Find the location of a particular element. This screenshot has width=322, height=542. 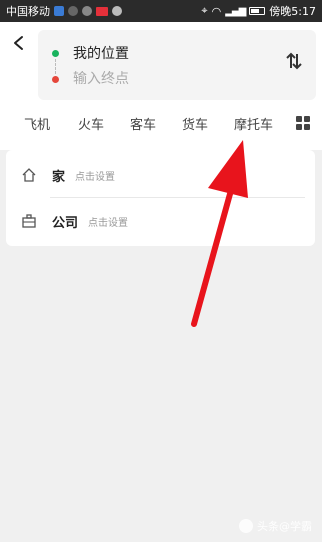

status-left: 中国移动 is located at coordinates (64, 11).